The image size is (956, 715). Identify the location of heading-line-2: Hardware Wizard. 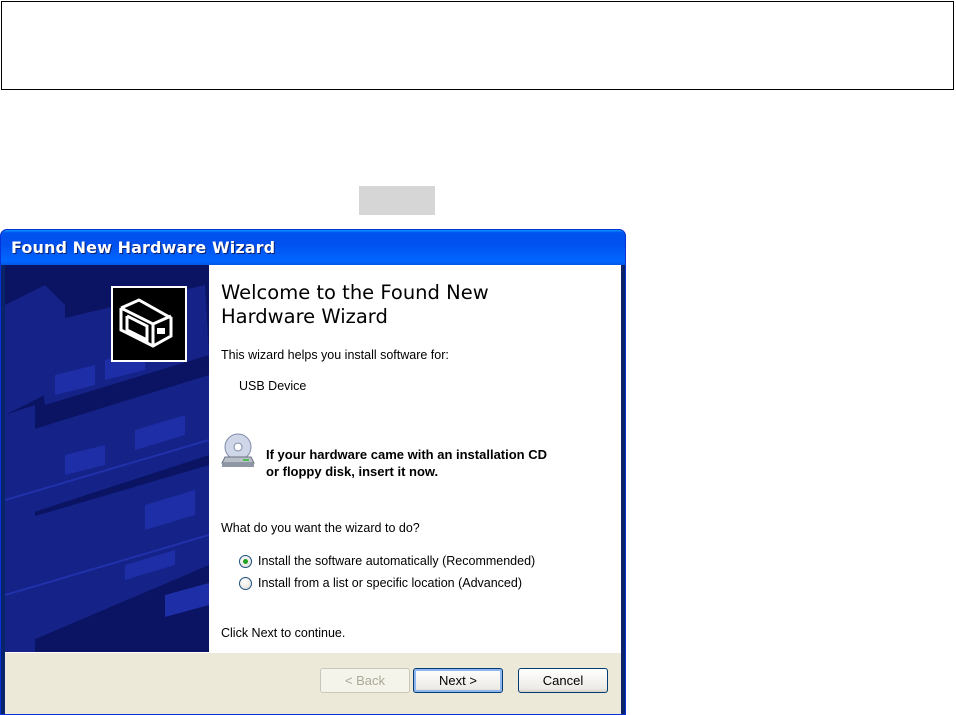
(304, 316).